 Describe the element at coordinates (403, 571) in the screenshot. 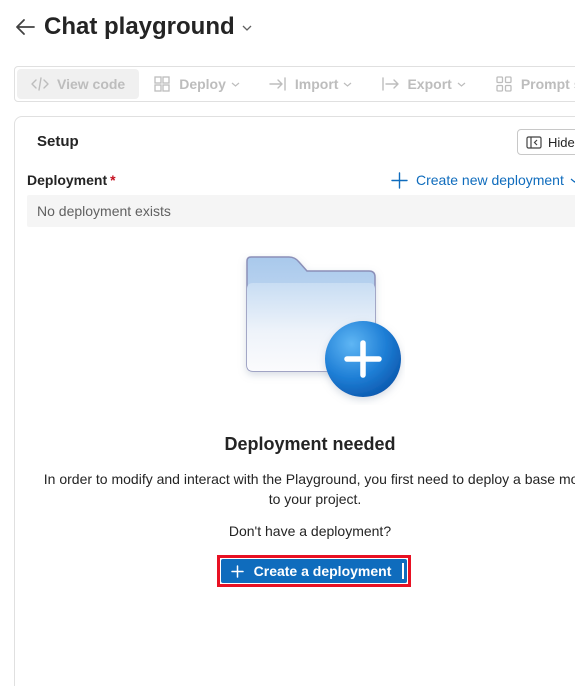

I see `button-edge` at that location.